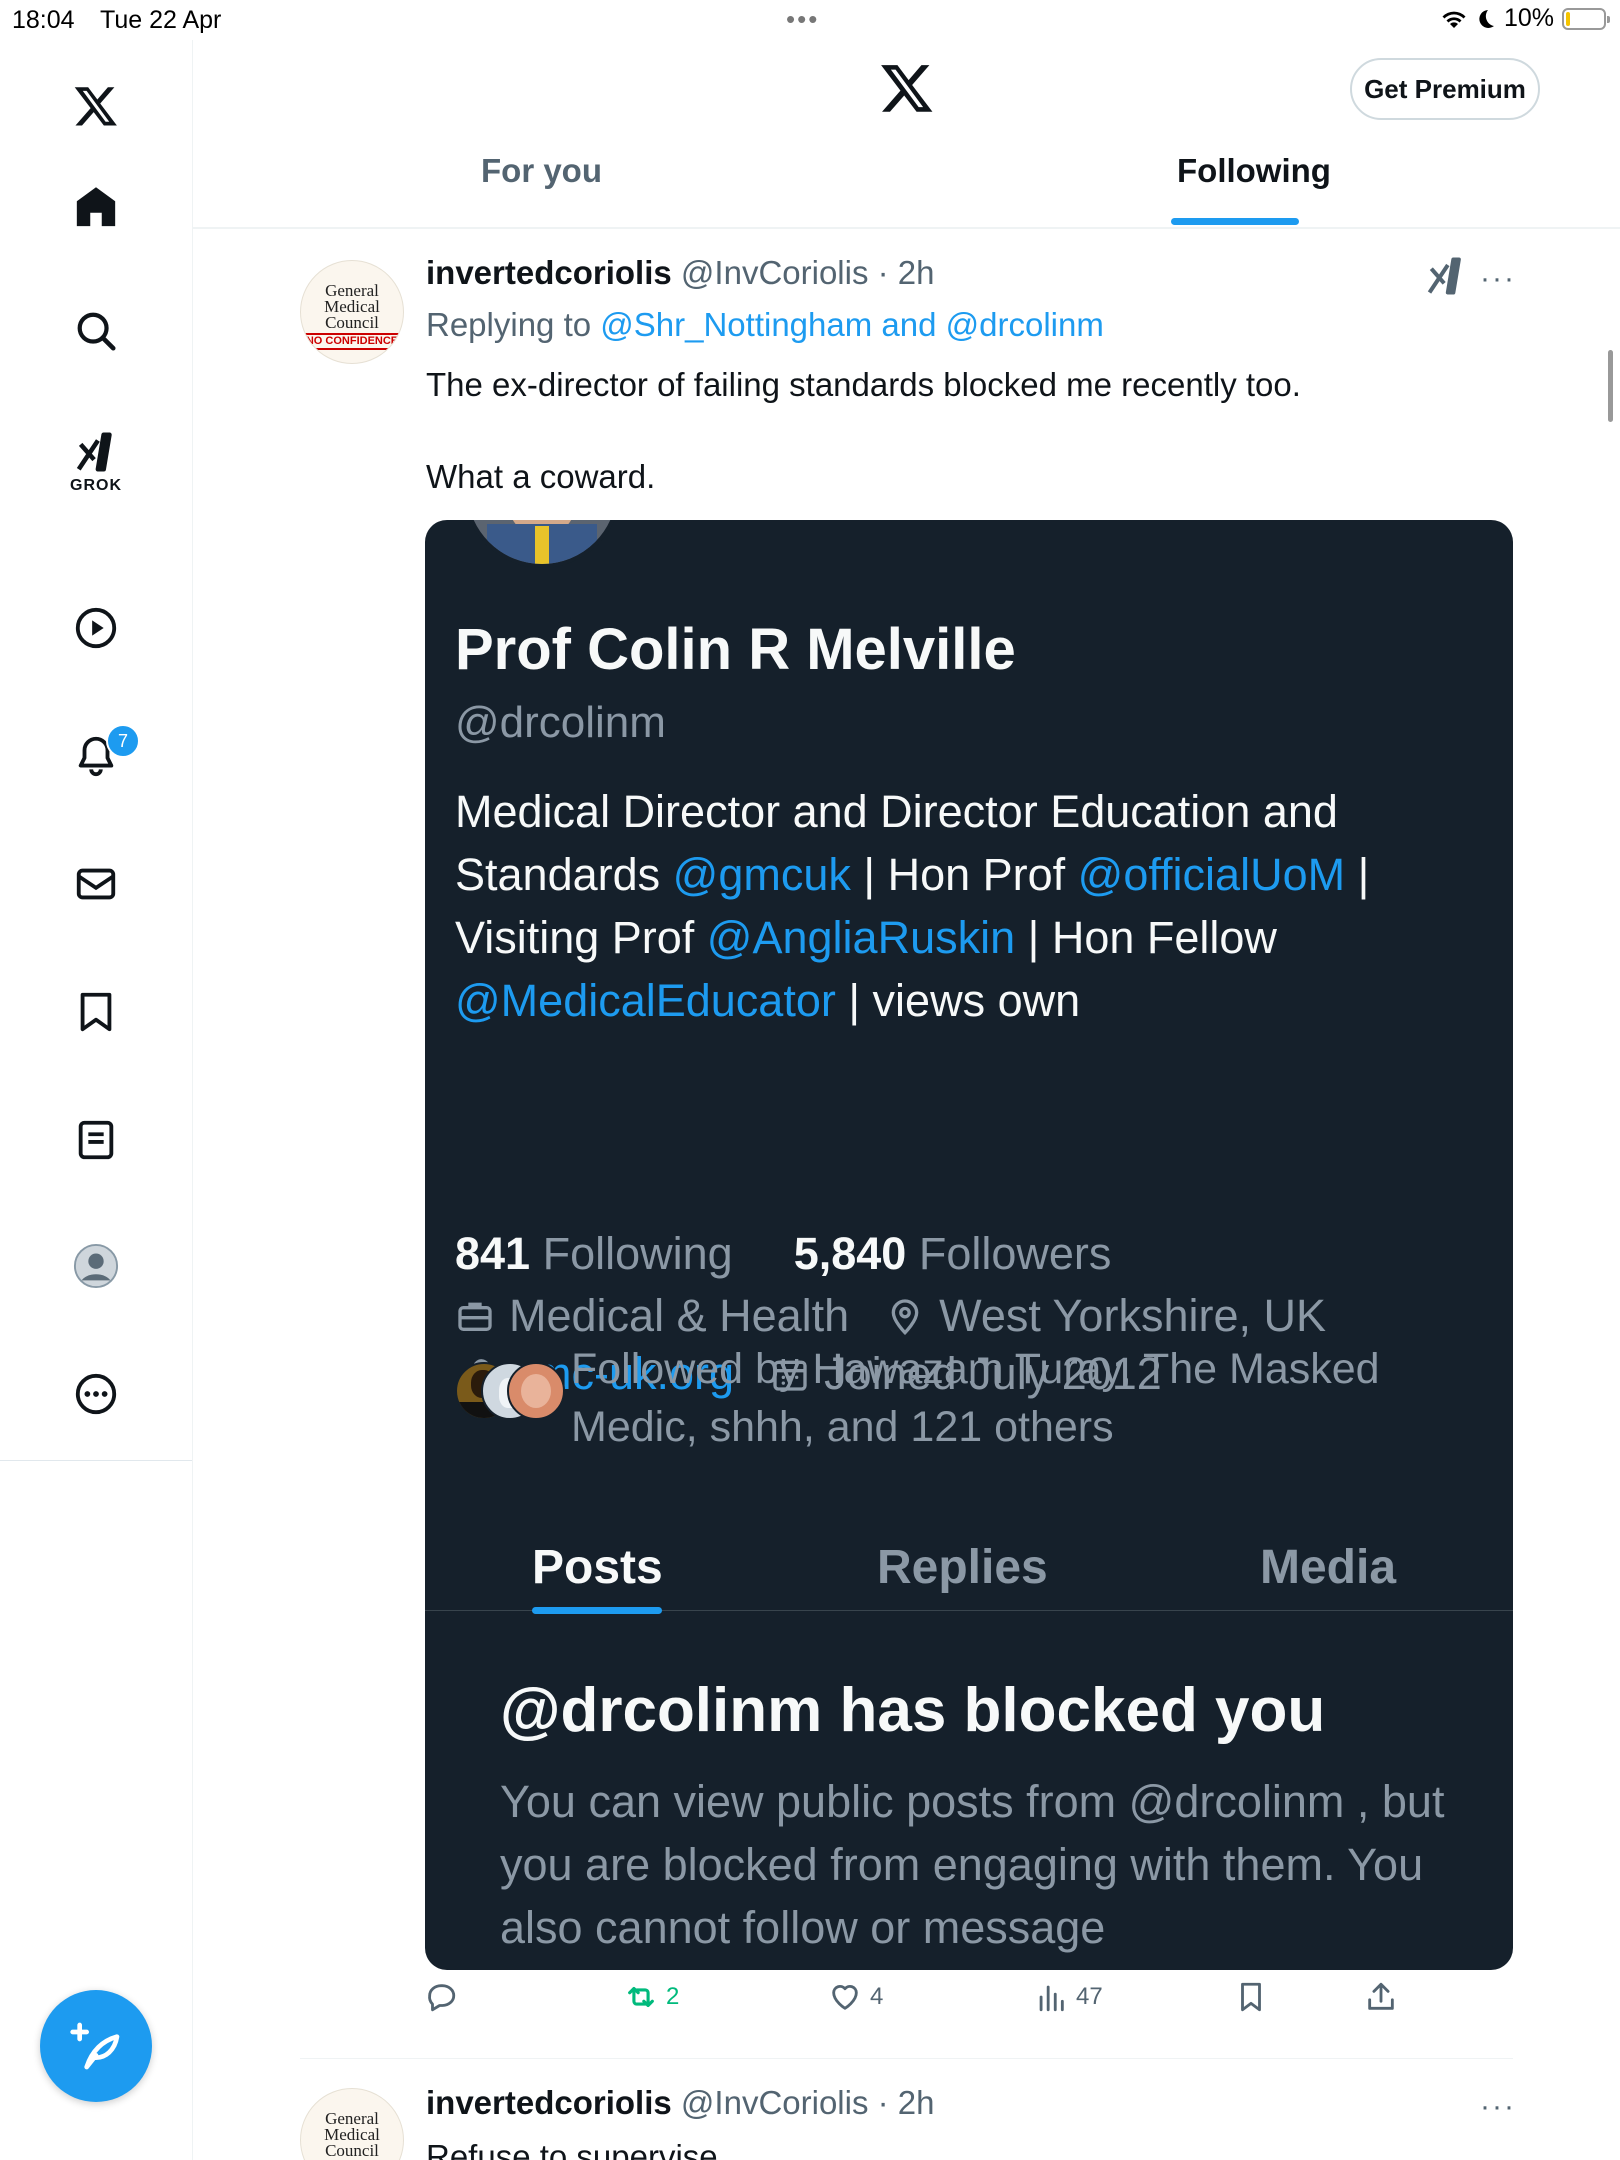 The height and width of the screenshot is (2160, 1620). Describe the element at coordinates (679, 1315) in the screenshot. I see `profile-category: Medical & Health` at that location.